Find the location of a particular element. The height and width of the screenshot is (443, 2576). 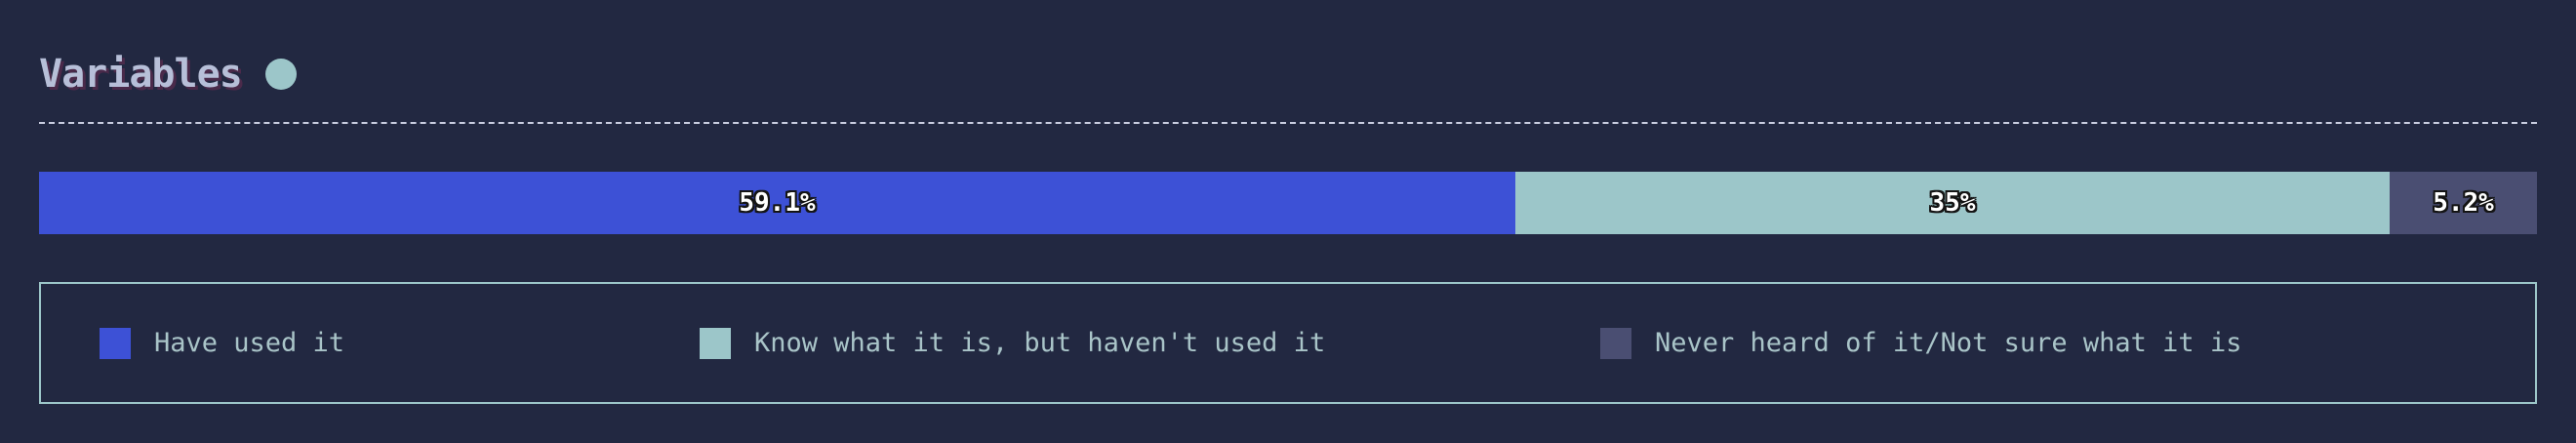

bar-segment-label: 59.1% is located at coordinates (777, 203).